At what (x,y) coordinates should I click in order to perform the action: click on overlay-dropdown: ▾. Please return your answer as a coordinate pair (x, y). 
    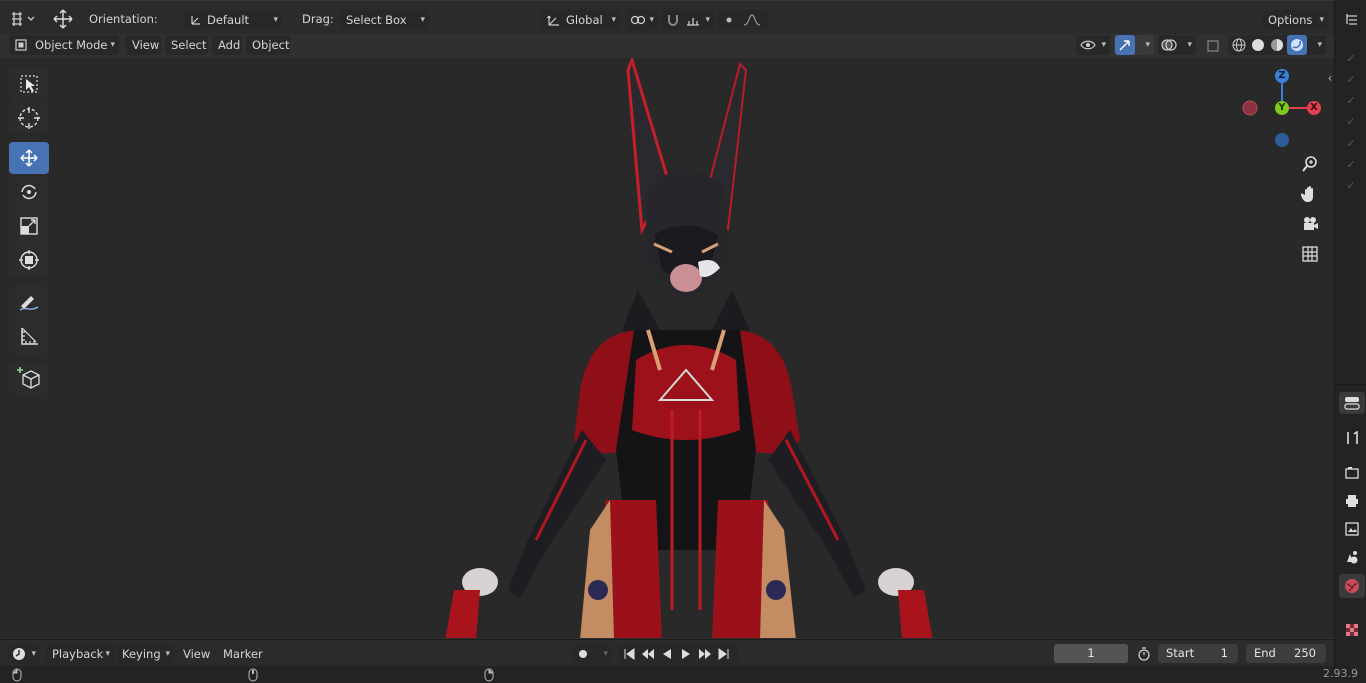
    Looking at the image, I should click on (1177, 45).